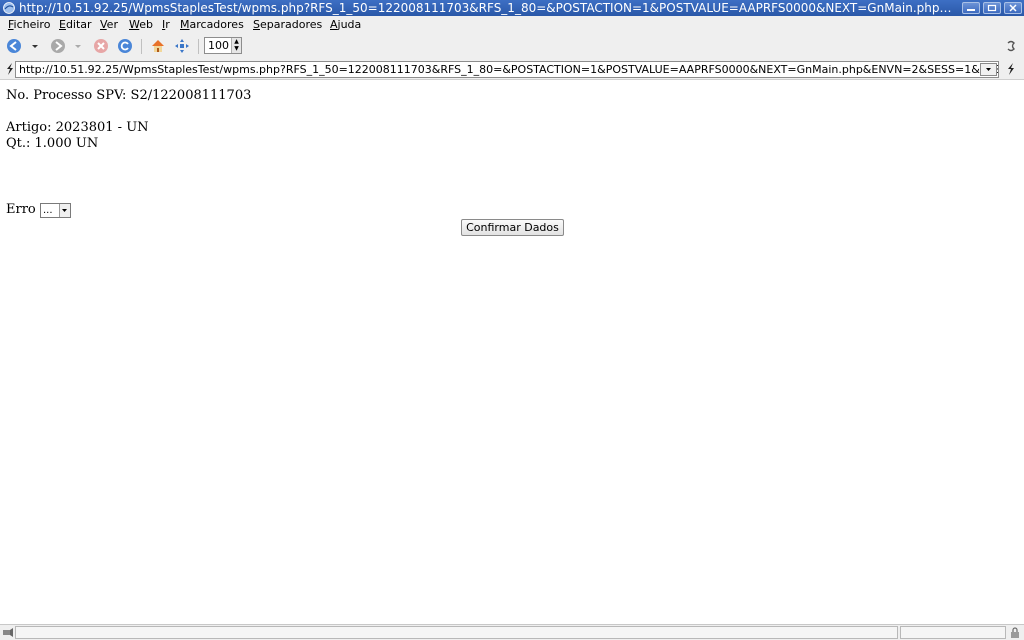 Image resolution: width=1024 pixels, height=640 pixels. Describe the element at coordinates (218, 45) in the screenshot. I see `zoom-value: 100` at that location.